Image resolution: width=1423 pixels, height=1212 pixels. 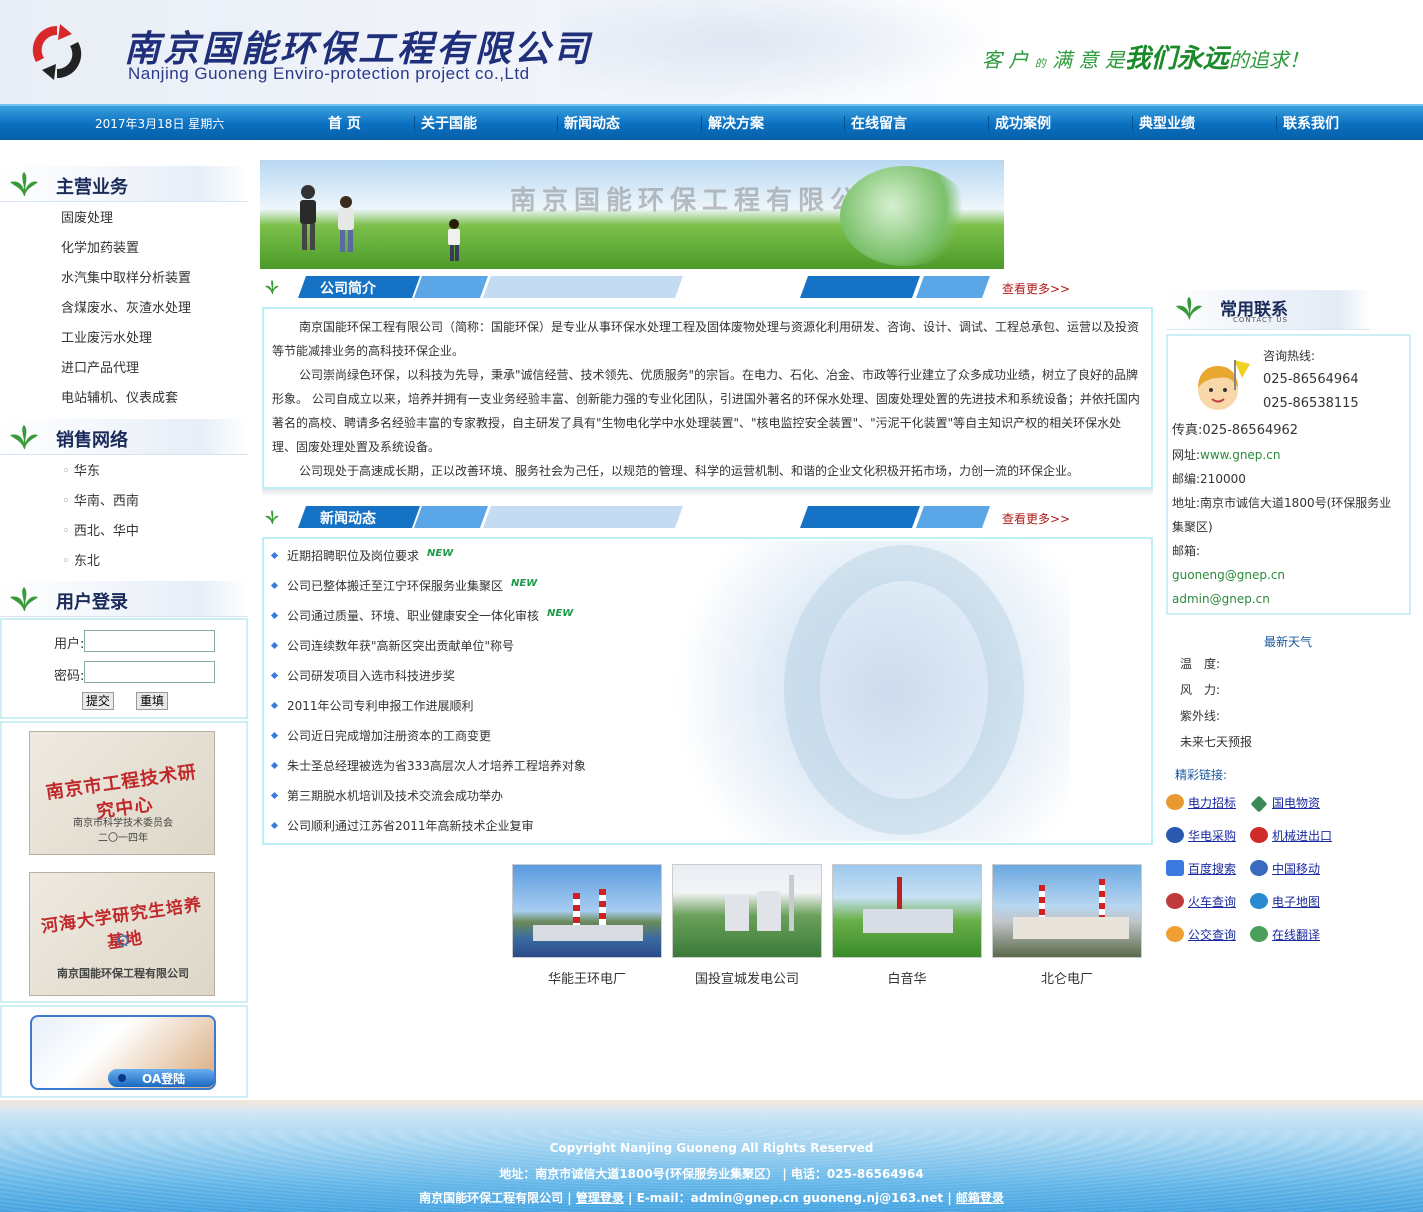 What do you see at coordinates (1216, 741) in the screenshot?
I see `weather-forecast: 未来七天预报` at bounding box center [1216, 741].